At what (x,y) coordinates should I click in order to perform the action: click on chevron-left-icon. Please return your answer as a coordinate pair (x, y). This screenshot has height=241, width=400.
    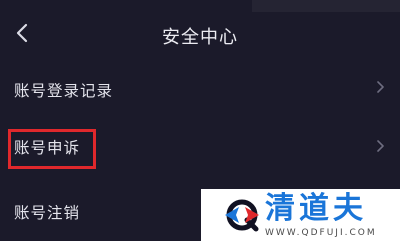
    Looking at the image, I should click on (22, 33).